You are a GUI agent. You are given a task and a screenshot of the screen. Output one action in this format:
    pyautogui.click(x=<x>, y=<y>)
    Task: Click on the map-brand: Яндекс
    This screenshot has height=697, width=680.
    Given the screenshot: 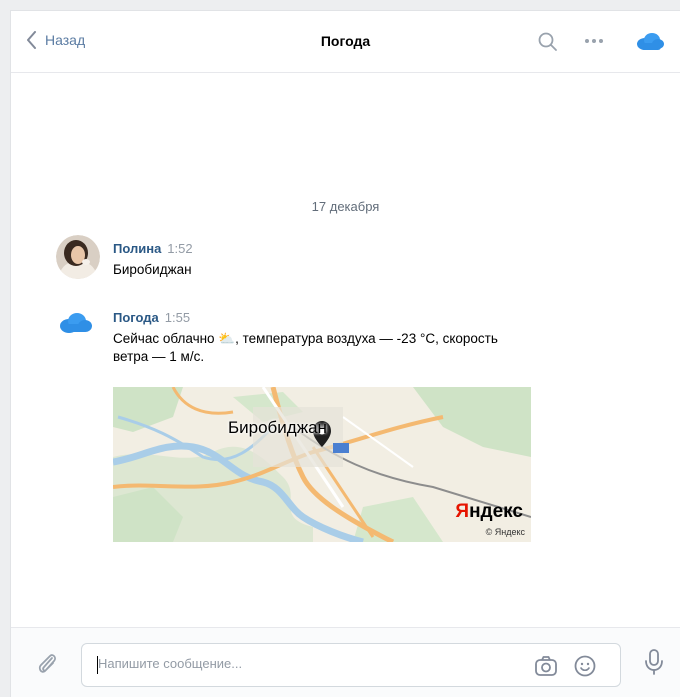 What is the action you would take?
    pyautogui.click(x=489, y=512)
    